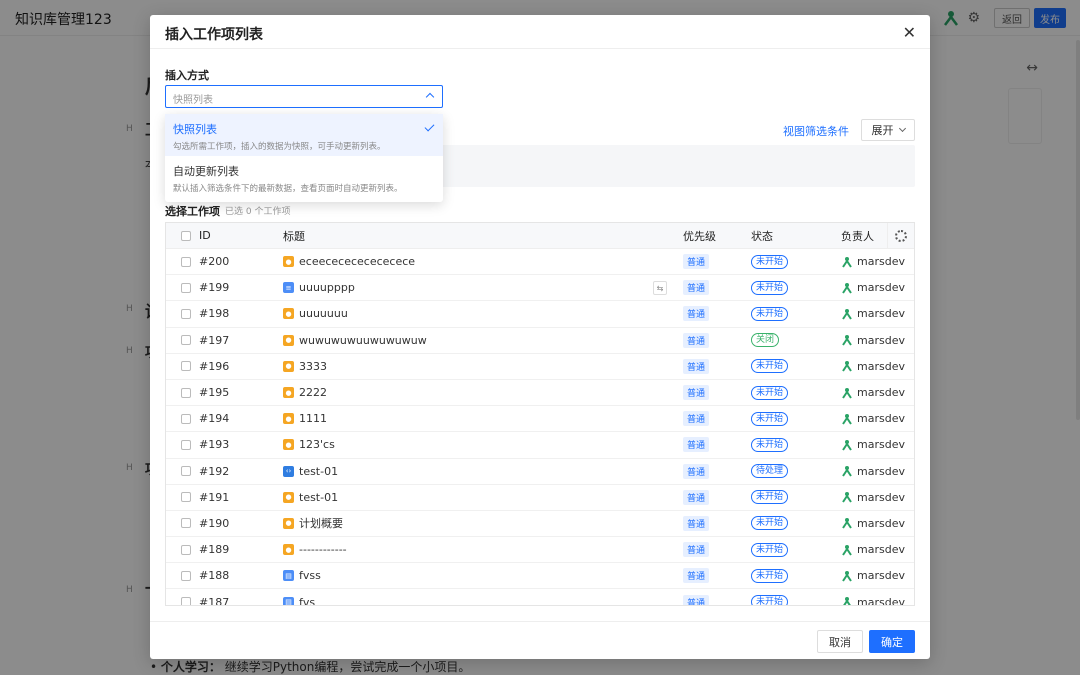  I want to click on row-title-cell: ● eceececececececece, so click(349, 261).